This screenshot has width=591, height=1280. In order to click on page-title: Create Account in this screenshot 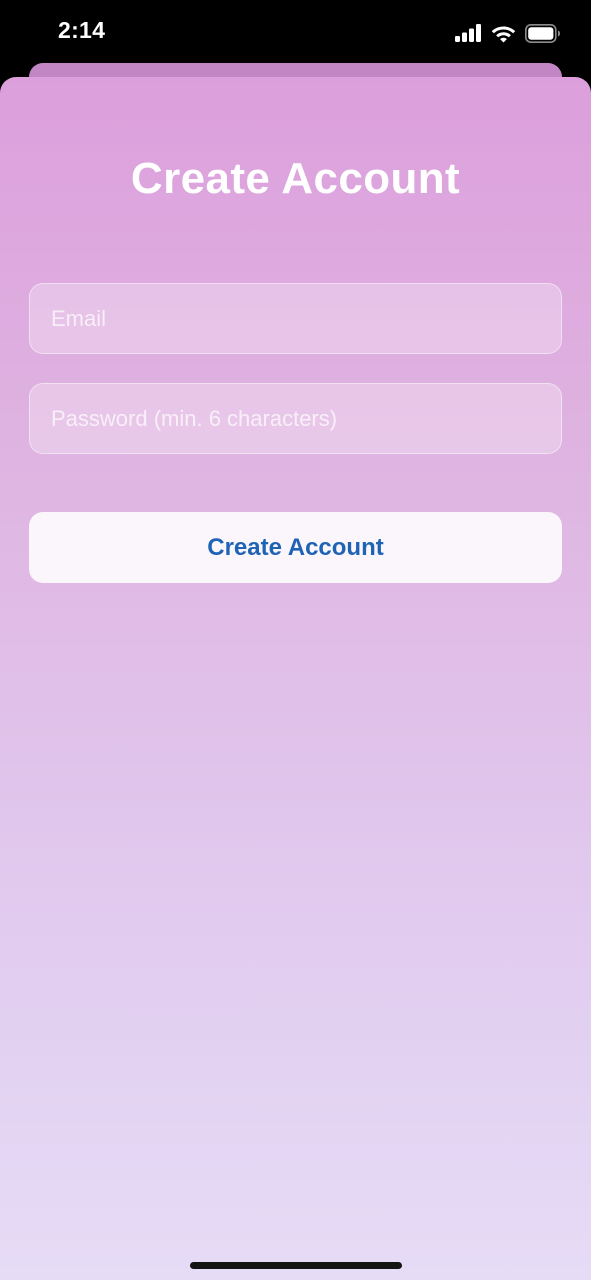, I will do `click(295, 178)`.